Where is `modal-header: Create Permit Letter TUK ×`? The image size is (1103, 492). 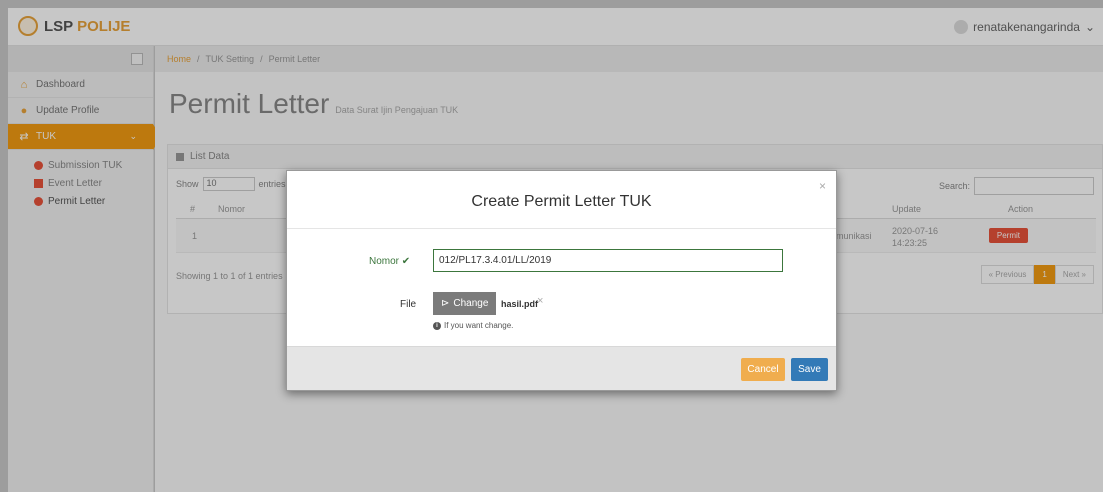 modal-header: Create Permit Letter TUK × is located at coordinates (561, 200).